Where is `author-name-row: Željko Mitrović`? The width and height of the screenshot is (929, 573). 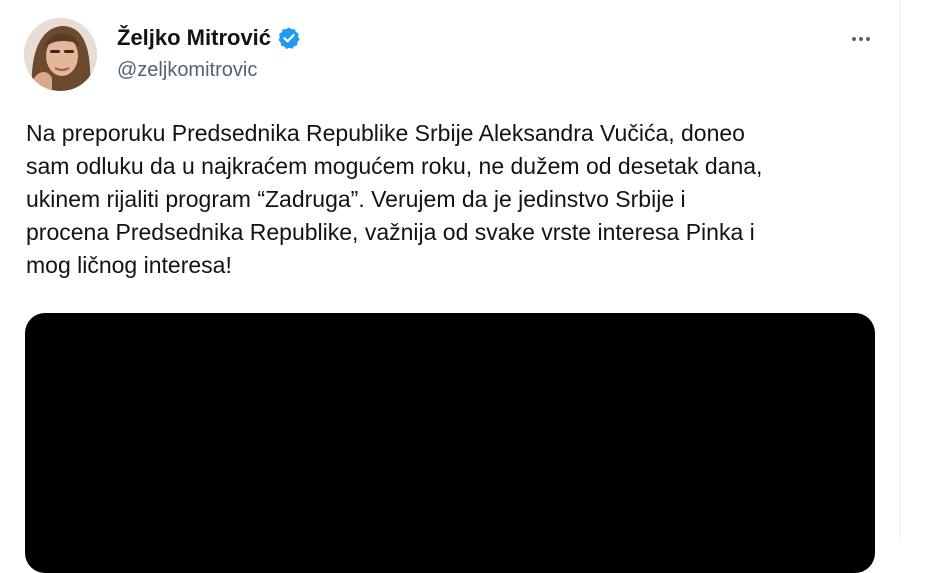
author-name-row: Željko Mitrović is located at coordinates (209, 38).